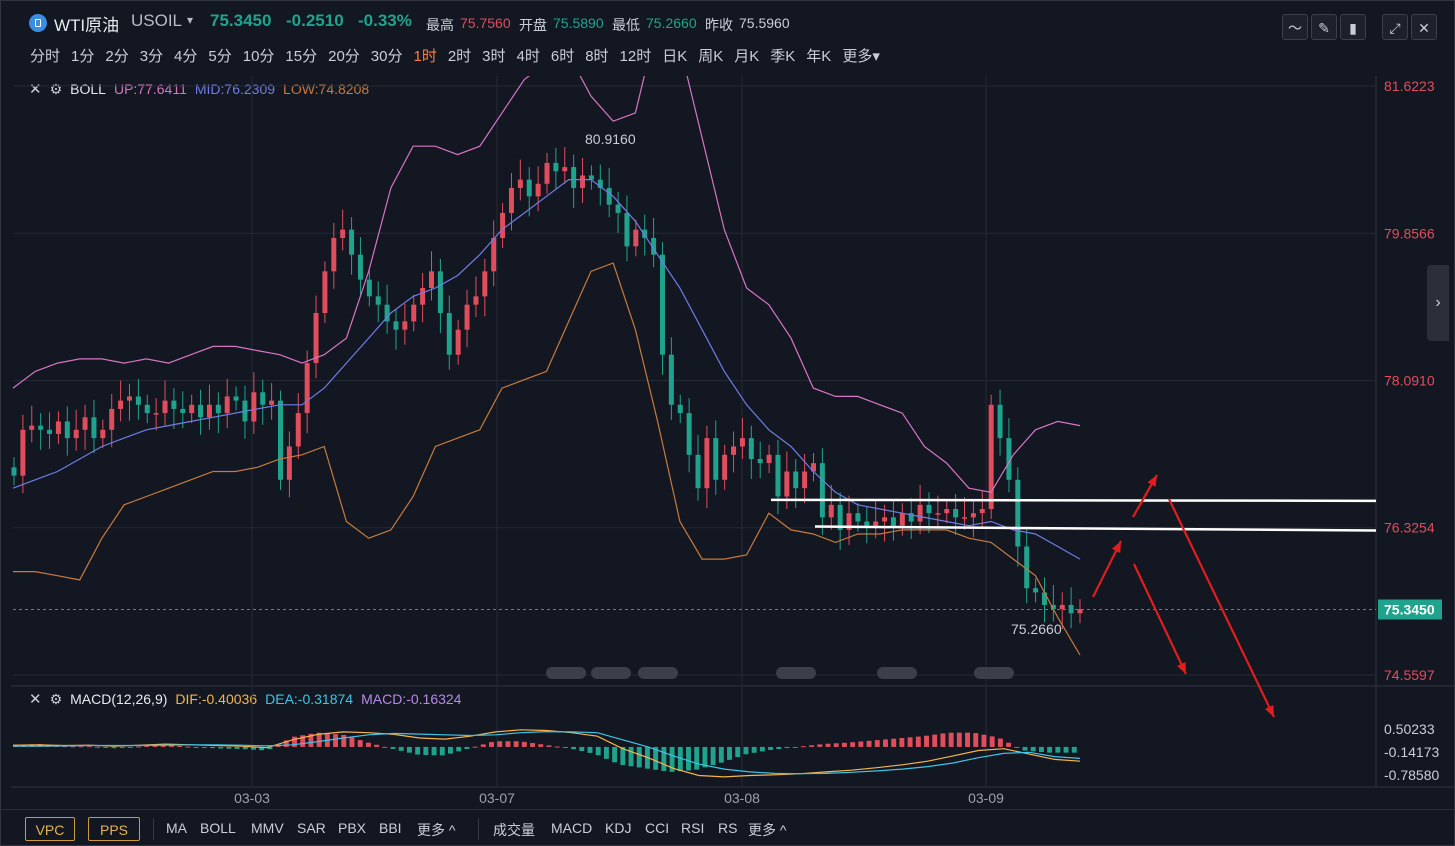 The height and width of the screenshot is (846, 1455). What do you see at coordinates (390, 828) in the screenshot?
I see `indicator-bbi: BBI` at bounding box center [390, 828].